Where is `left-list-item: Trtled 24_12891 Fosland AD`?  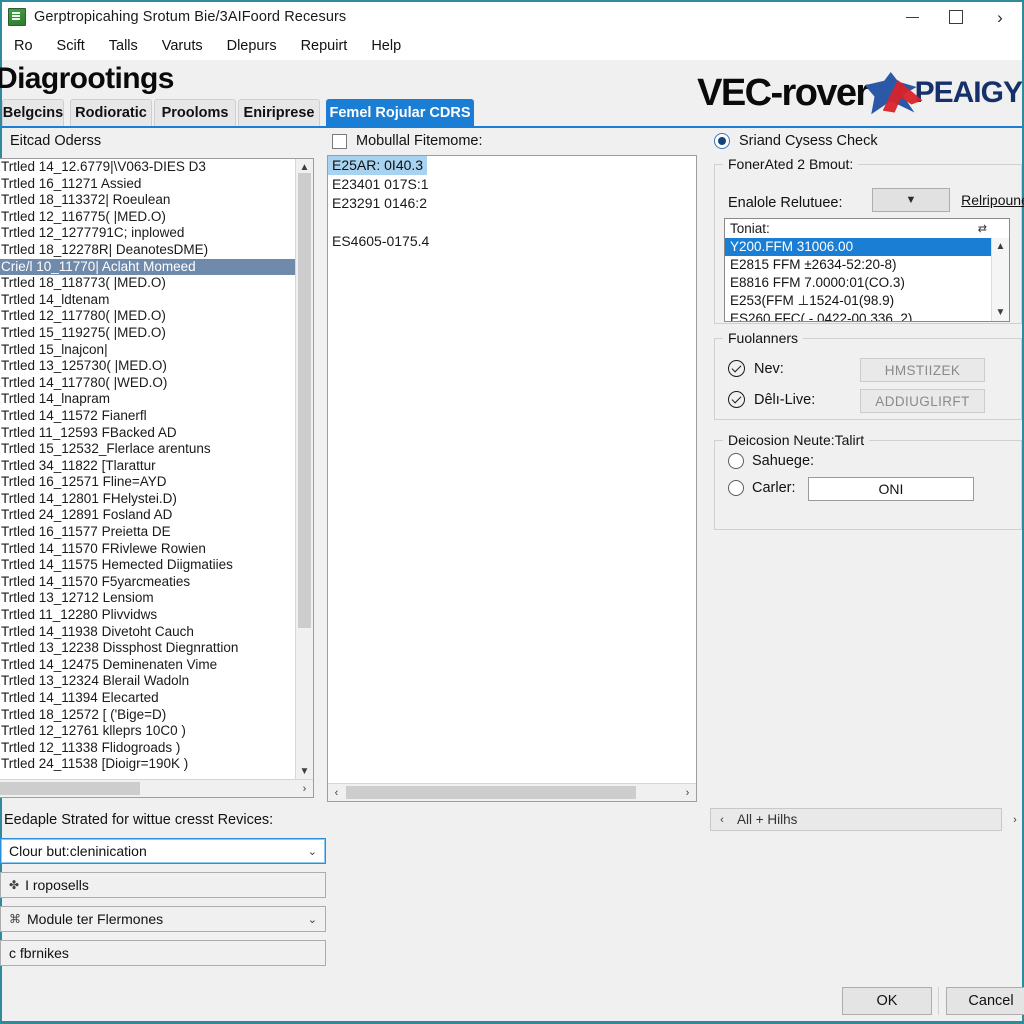 left-list-item: Trtled 24_12891 Fosland AD is located at coordinates (148, 515).